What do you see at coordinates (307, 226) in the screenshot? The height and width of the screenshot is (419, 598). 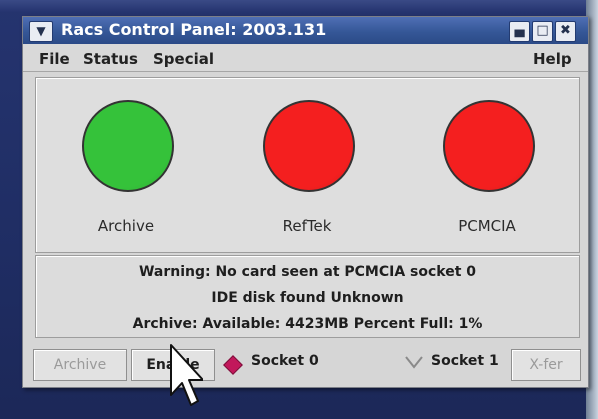 I see `reftek-lamp-label: RefTek` at bounding box center [307, 226].